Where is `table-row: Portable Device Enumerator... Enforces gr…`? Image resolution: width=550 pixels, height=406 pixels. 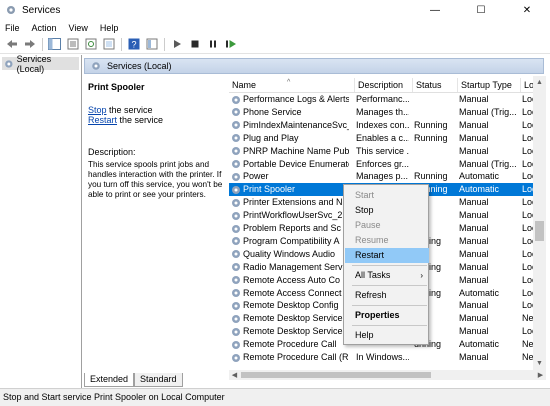 table-row: Portable Device Enumerator... Enforces gr… is located at coordinates (385, 164).